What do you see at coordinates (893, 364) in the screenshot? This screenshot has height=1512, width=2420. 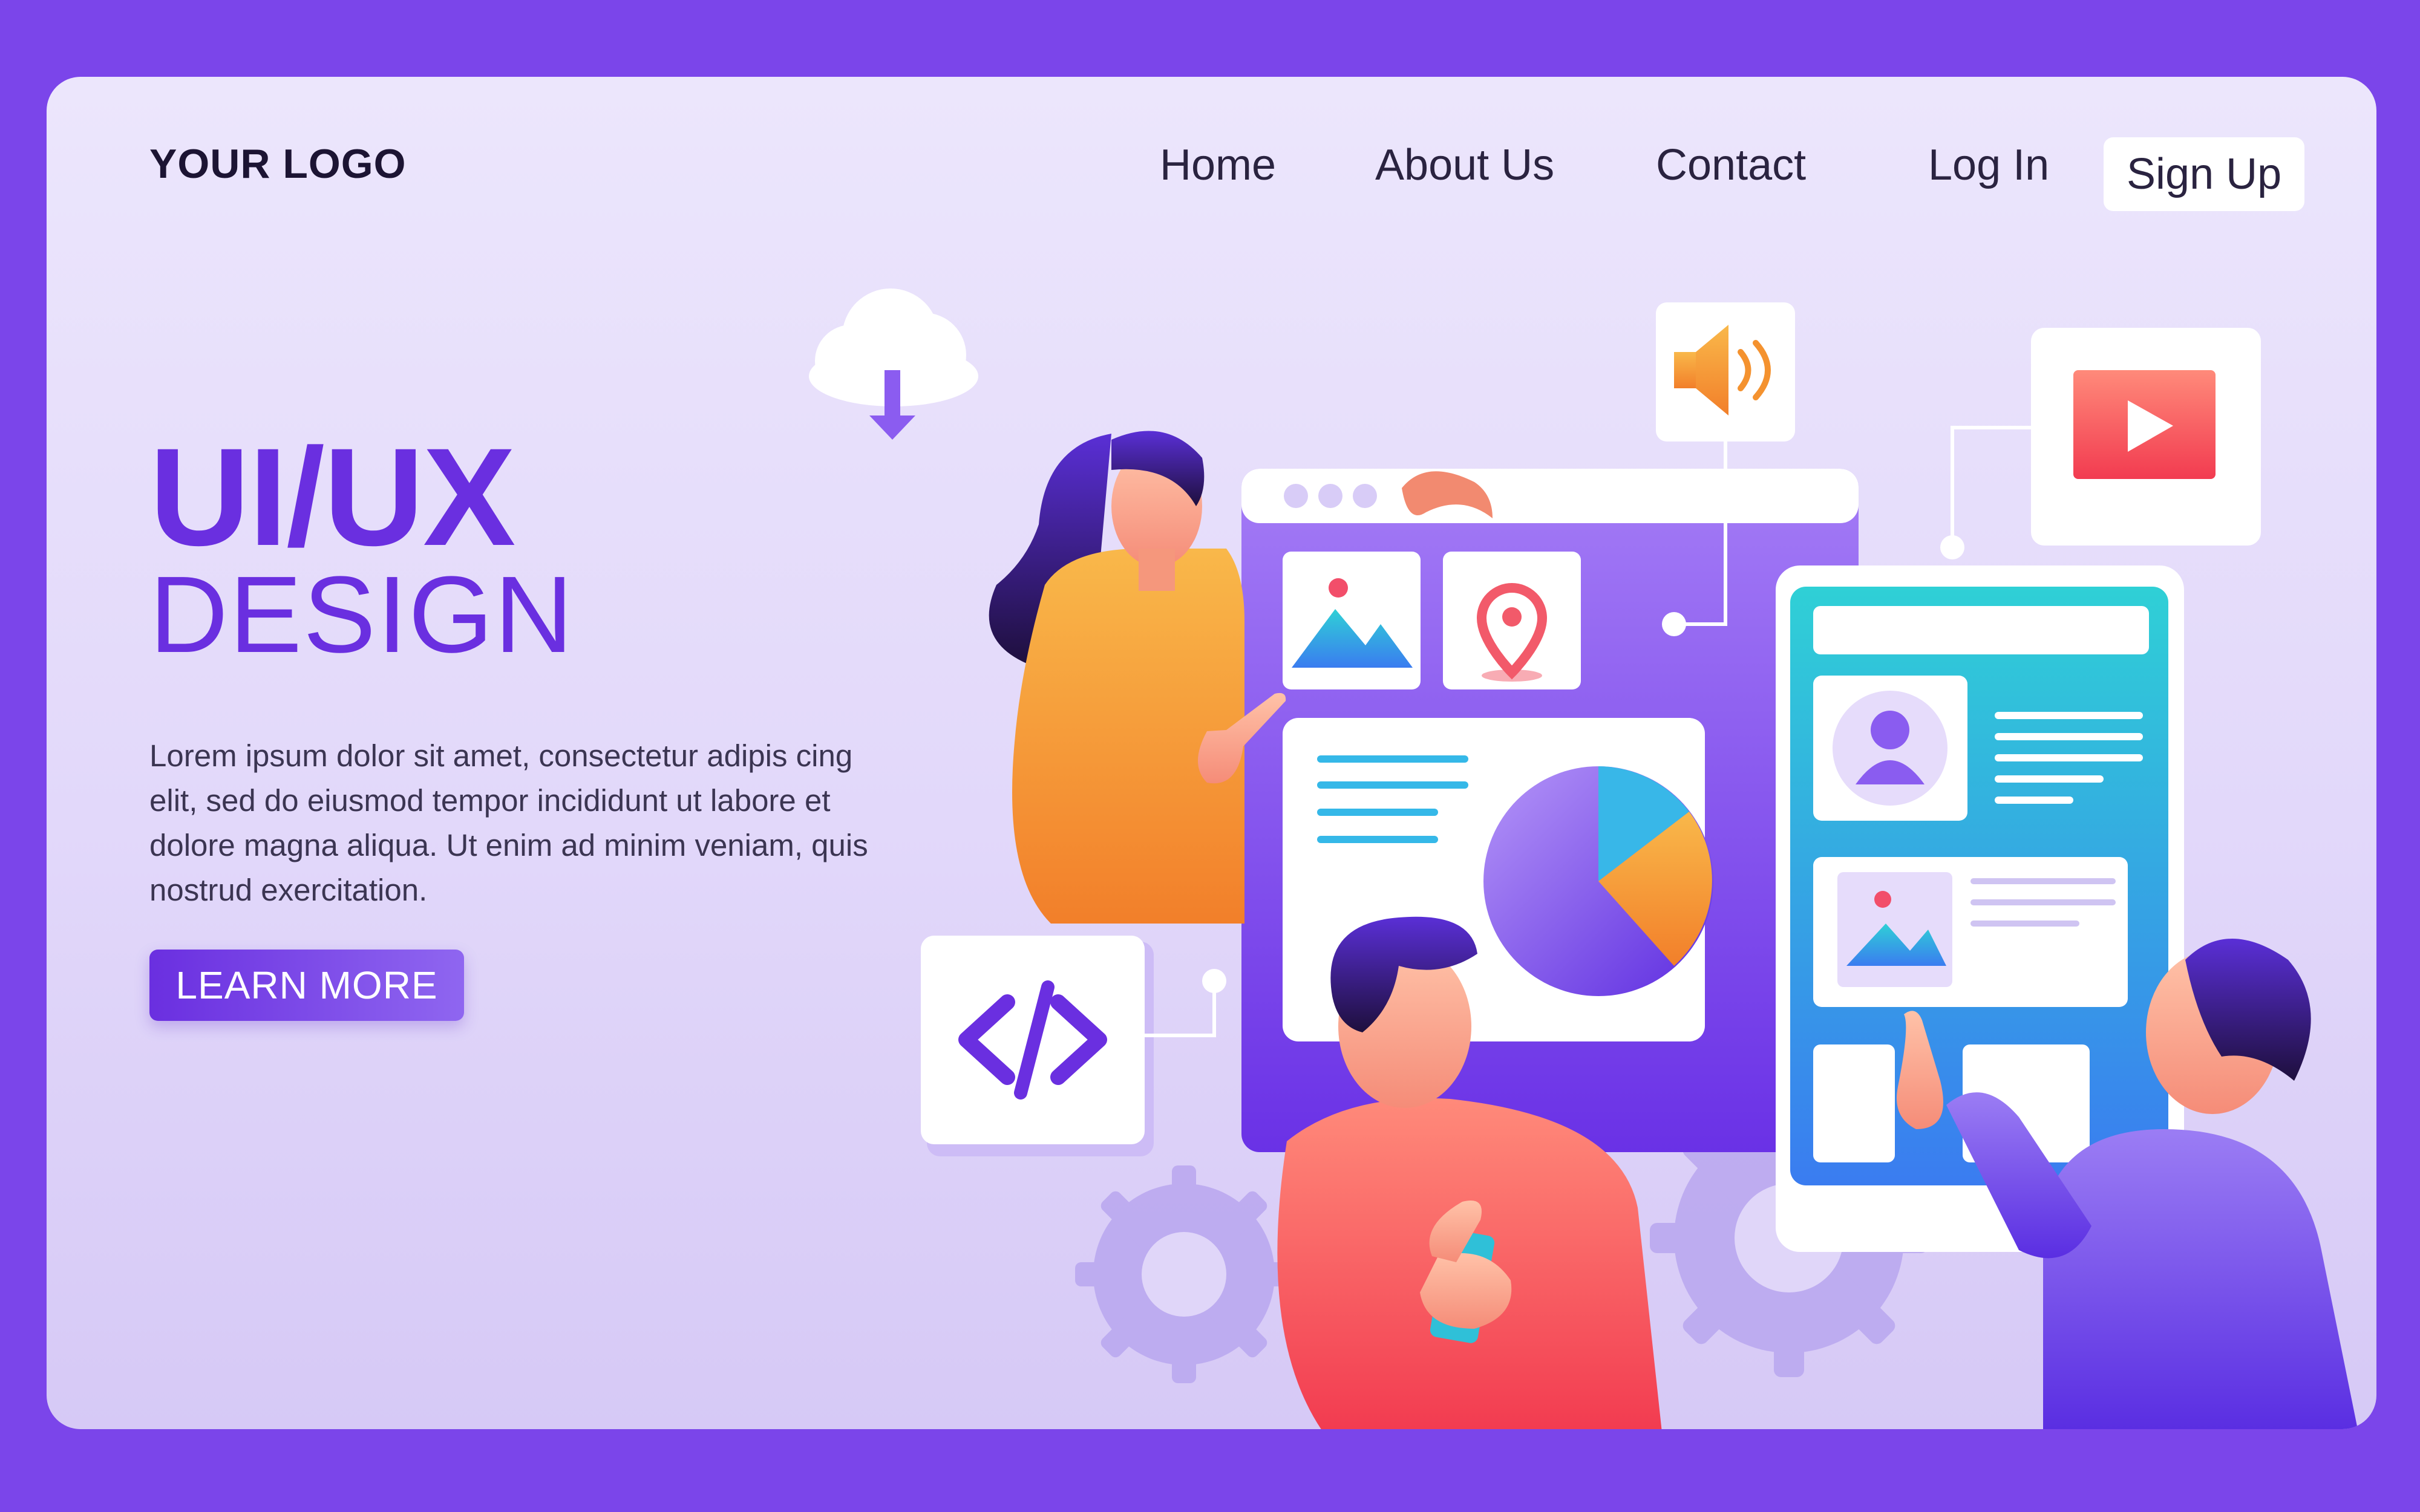 I see `cloud-download-icon` at bounding box center [893, 364].